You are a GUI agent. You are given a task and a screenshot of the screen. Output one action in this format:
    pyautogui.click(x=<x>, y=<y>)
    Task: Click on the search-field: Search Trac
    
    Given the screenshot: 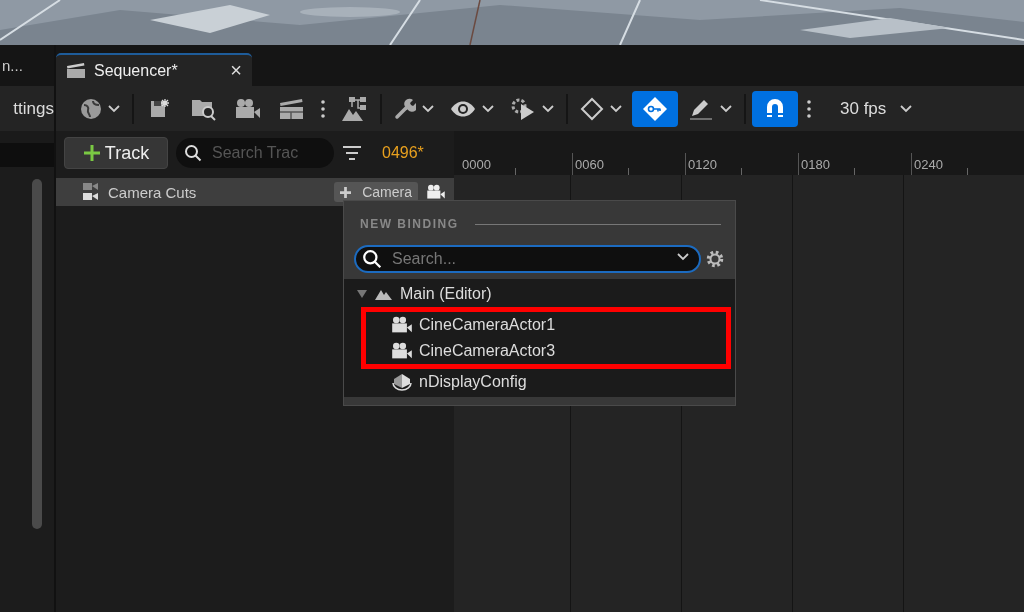 What is the action you would take?
    pyautogui.click(x=255, y=153)
    